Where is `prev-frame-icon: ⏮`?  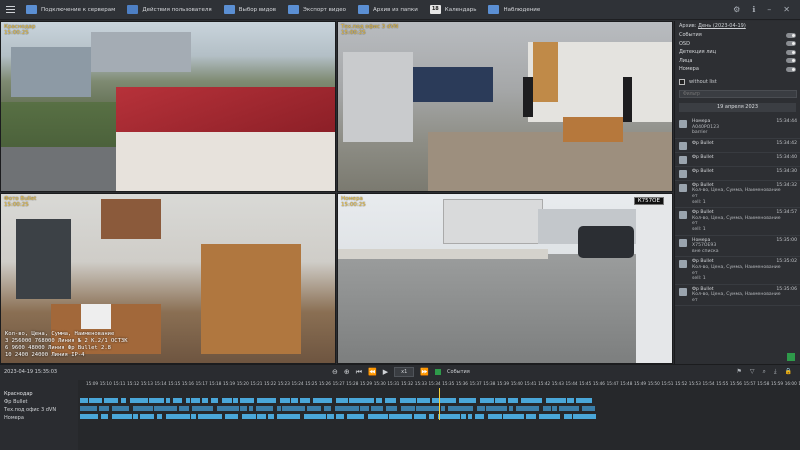
prev-frame-icon: ⏮ is located at coordinates (359, 372).